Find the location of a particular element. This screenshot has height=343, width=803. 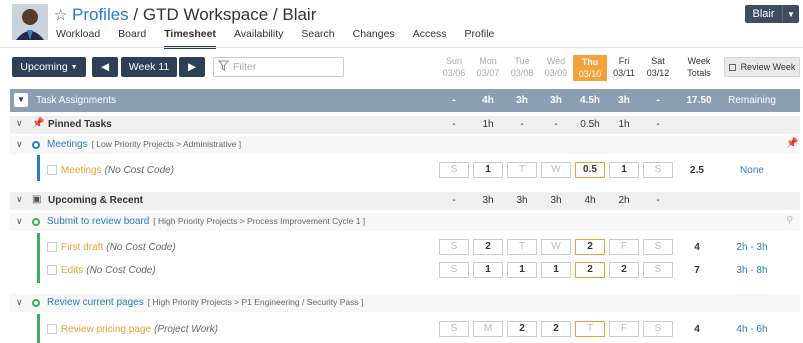

collapse-toggle-icon: ▼ is located at coordinates (21, 100).